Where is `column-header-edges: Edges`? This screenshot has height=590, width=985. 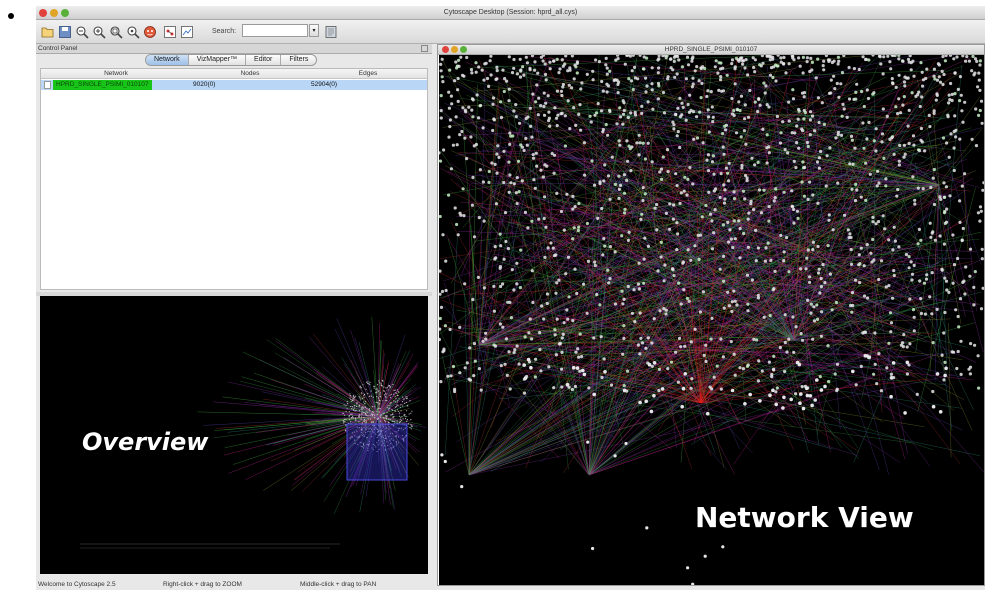
column-header-edges: Edges is located at coordinates (368, 73).